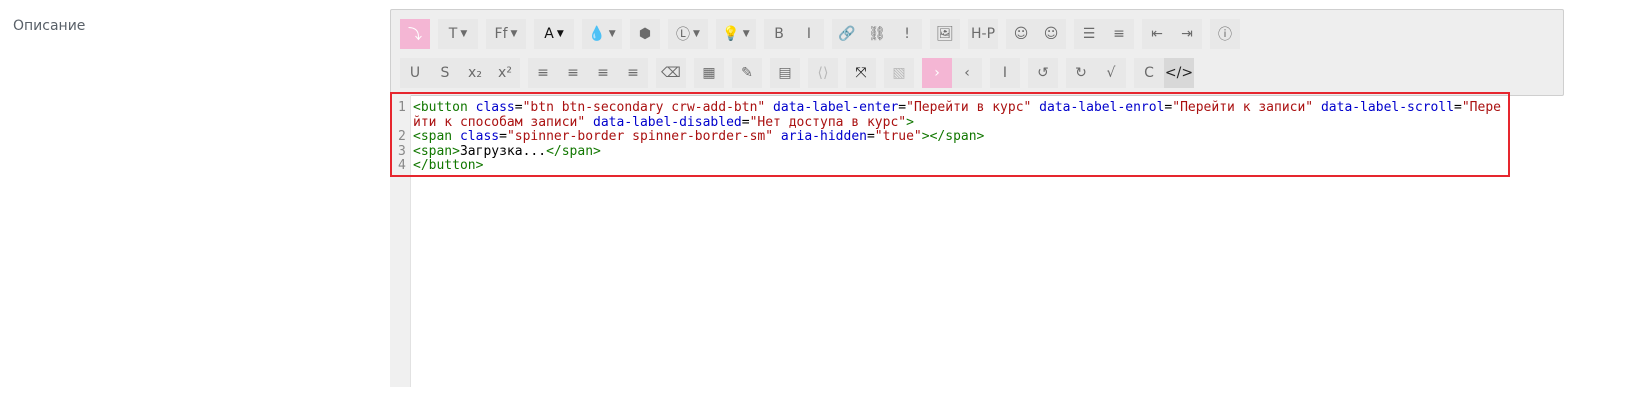  I want to click on unlink-icon: ⛓, so click(877, 34).